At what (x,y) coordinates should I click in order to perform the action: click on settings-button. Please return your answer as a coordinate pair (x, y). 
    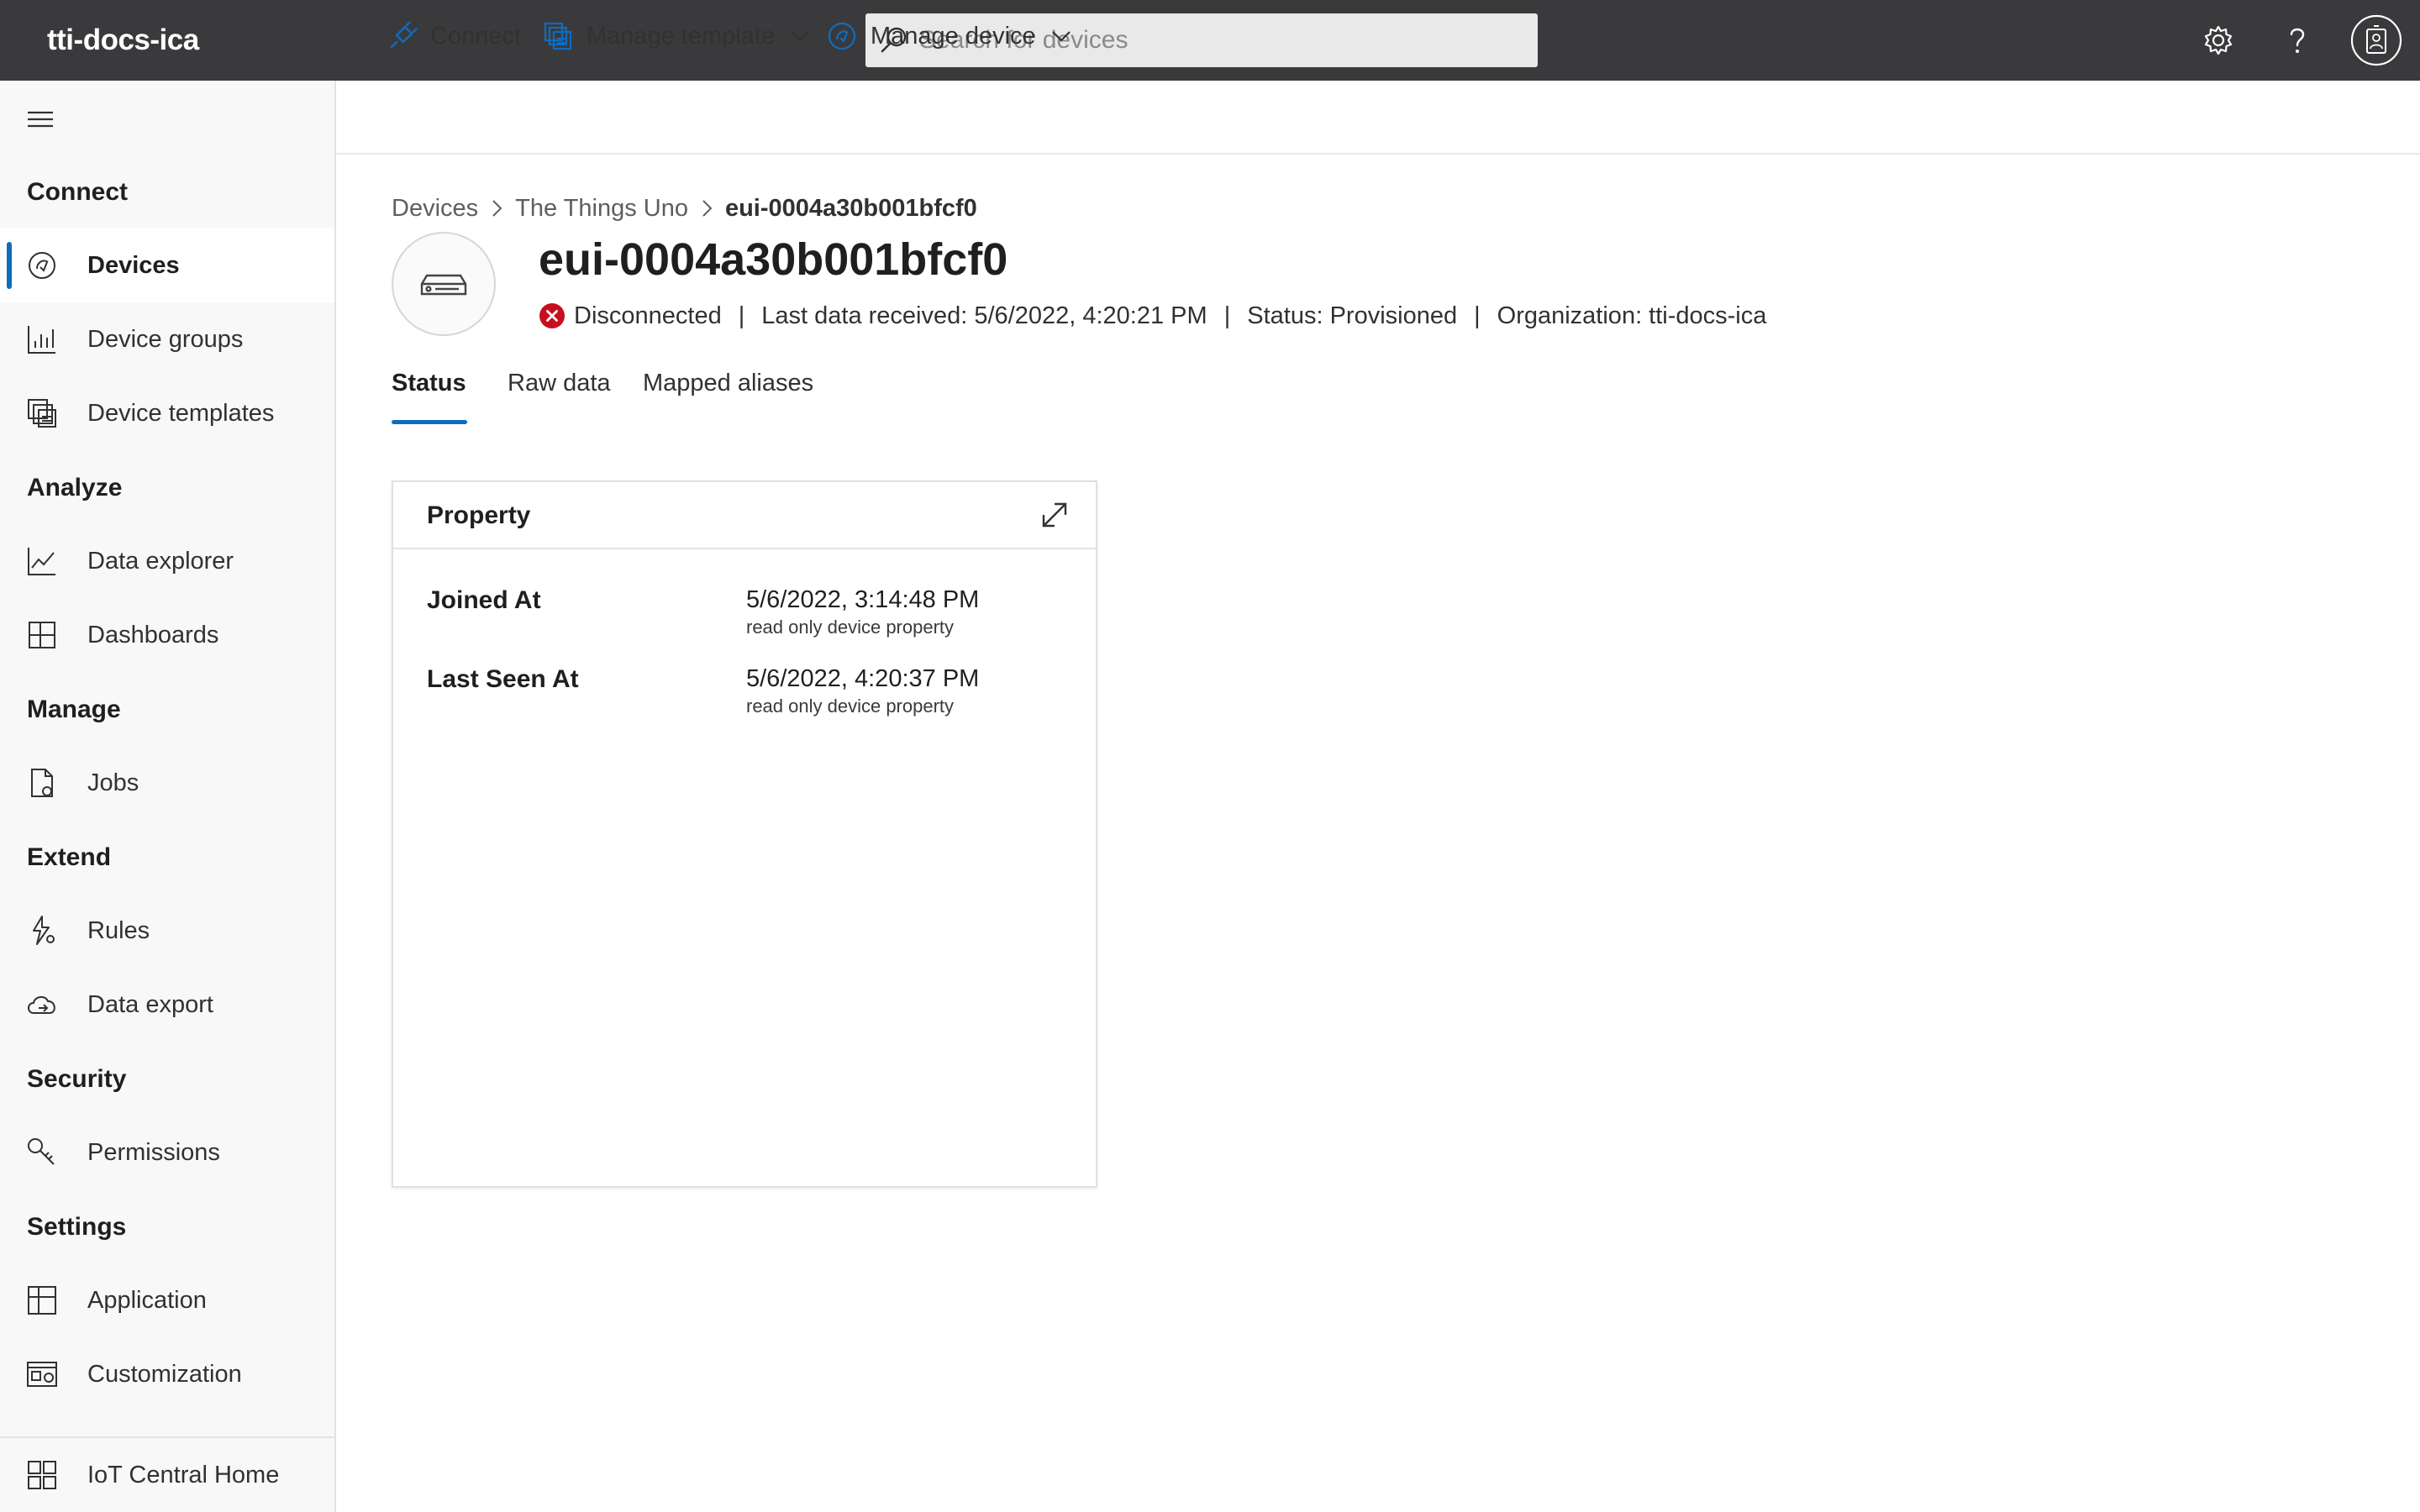
    Looking at the image, I should click on (2218, 40).